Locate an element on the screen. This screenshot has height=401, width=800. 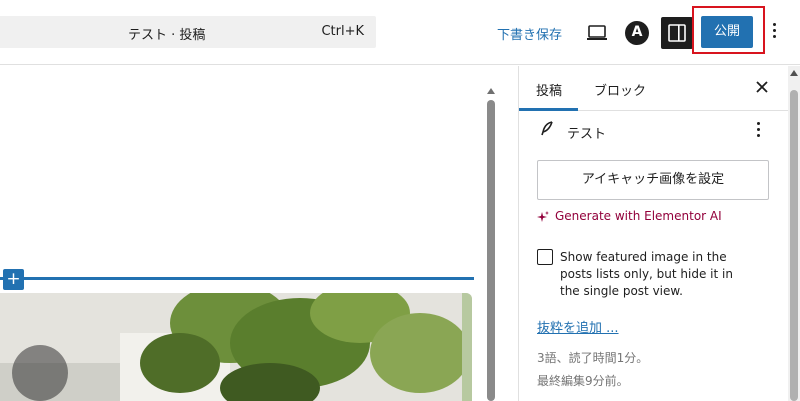
post-summary-row: テスト is located at coordinates (654, 129).